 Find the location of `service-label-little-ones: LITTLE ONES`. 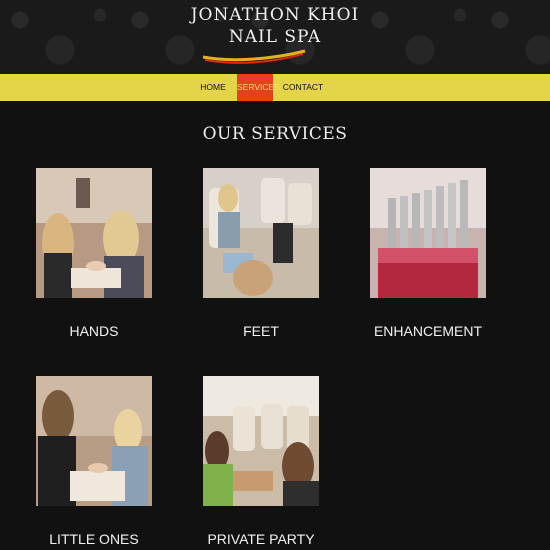

service-label-little-ones: LITTLE ONES is located at coordinates (94, 539).